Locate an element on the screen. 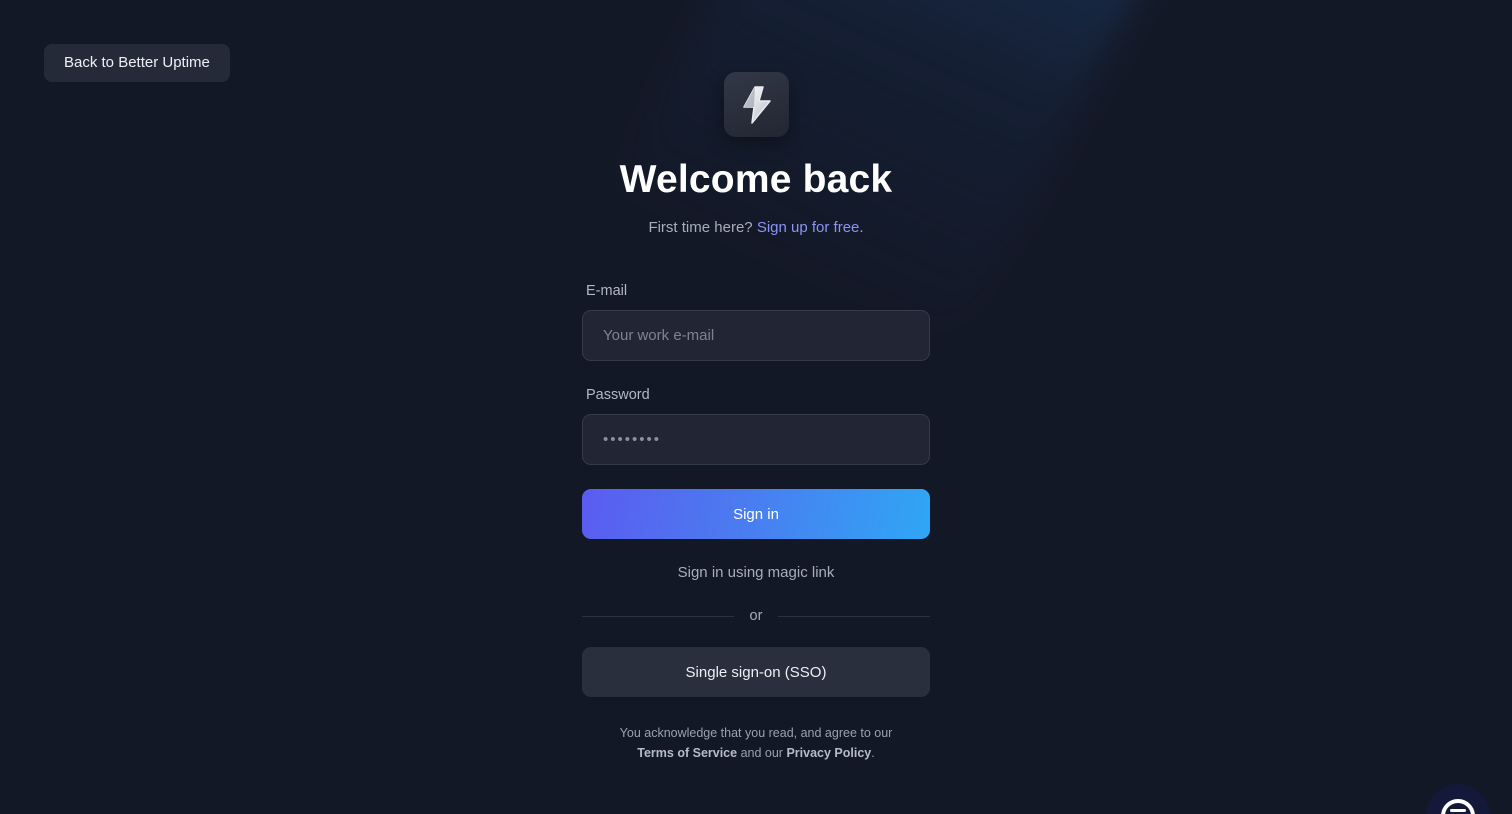  or-divider: or is located at coordinates (756, 616).